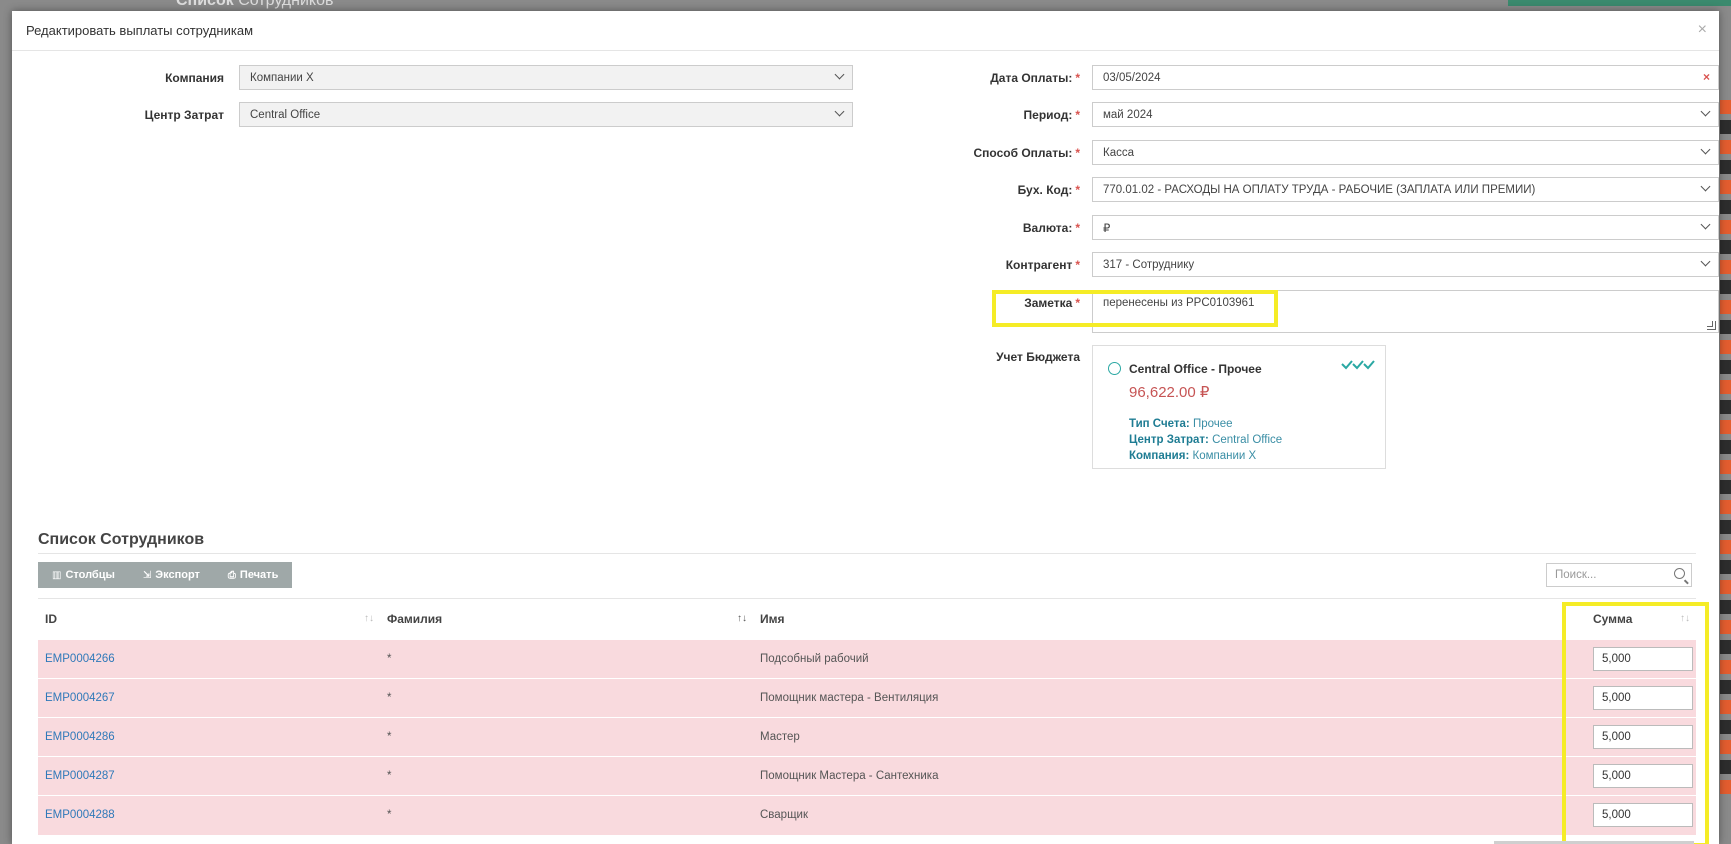 Image resolution: width=1731 pixels, height=844 pixels. I want to click on table-header-row: ID ↑↓ Фамилия ↑↓ Имя Сумма ↑↓, so click(867, 619).